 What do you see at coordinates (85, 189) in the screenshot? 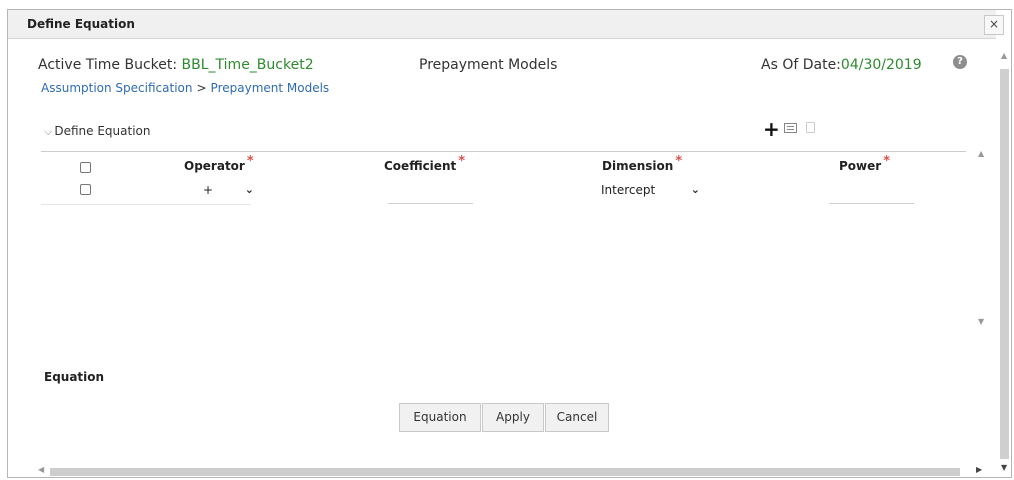
I see `row-checkbox` at bounding box center [85, 189].